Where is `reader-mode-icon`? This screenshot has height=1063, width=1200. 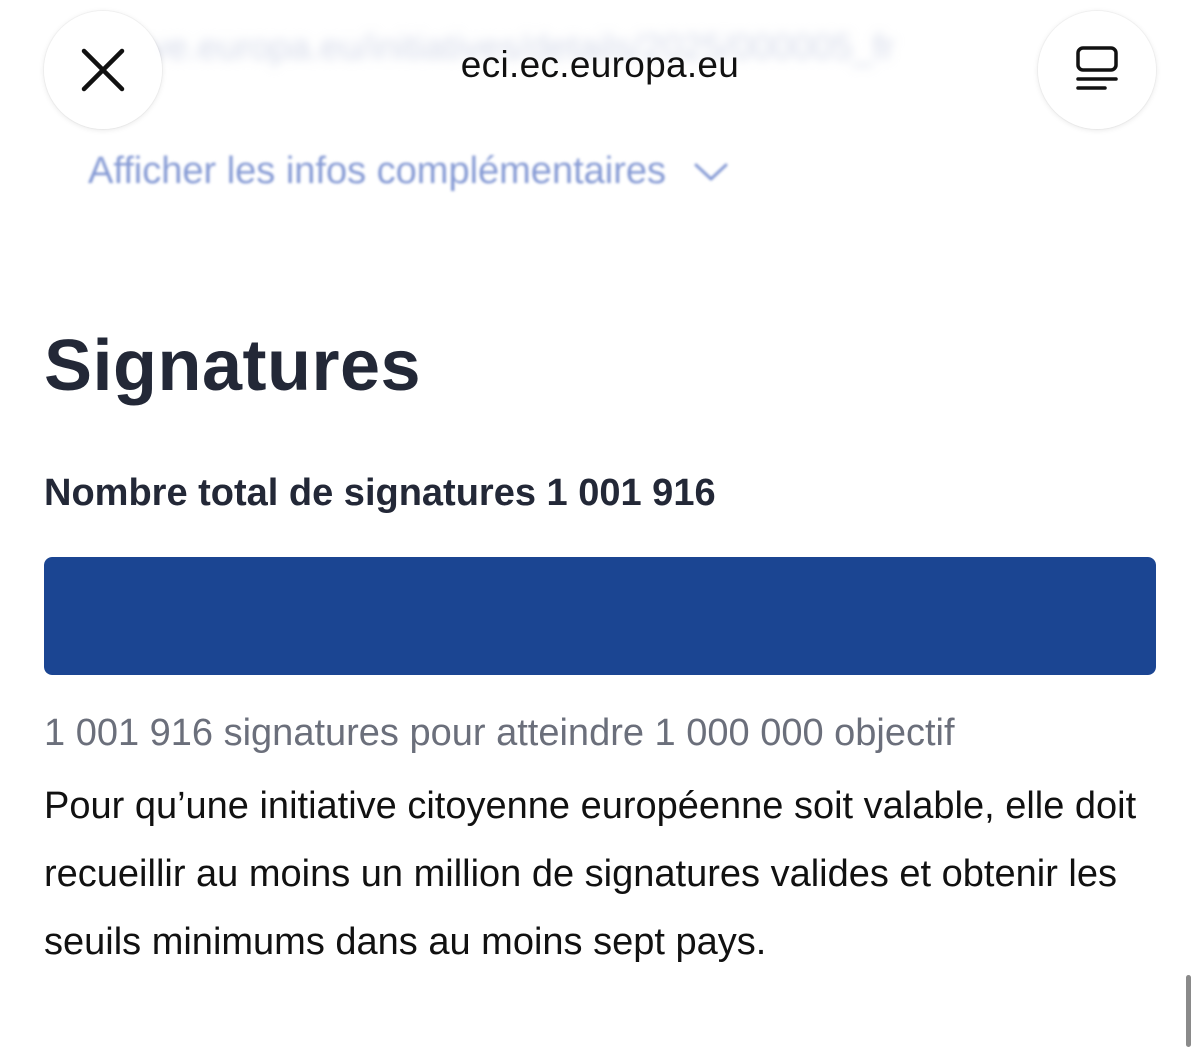
reader-mode-icon is located at coordinates (1097, 68).